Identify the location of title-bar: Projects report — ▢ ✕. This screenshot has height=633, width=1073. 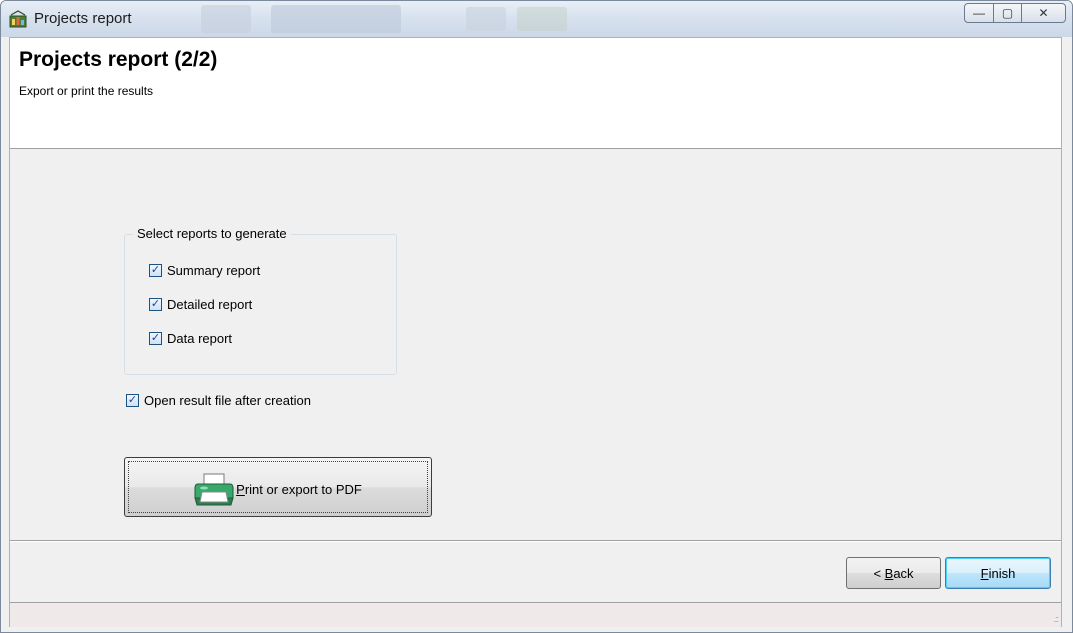
(536, 19).